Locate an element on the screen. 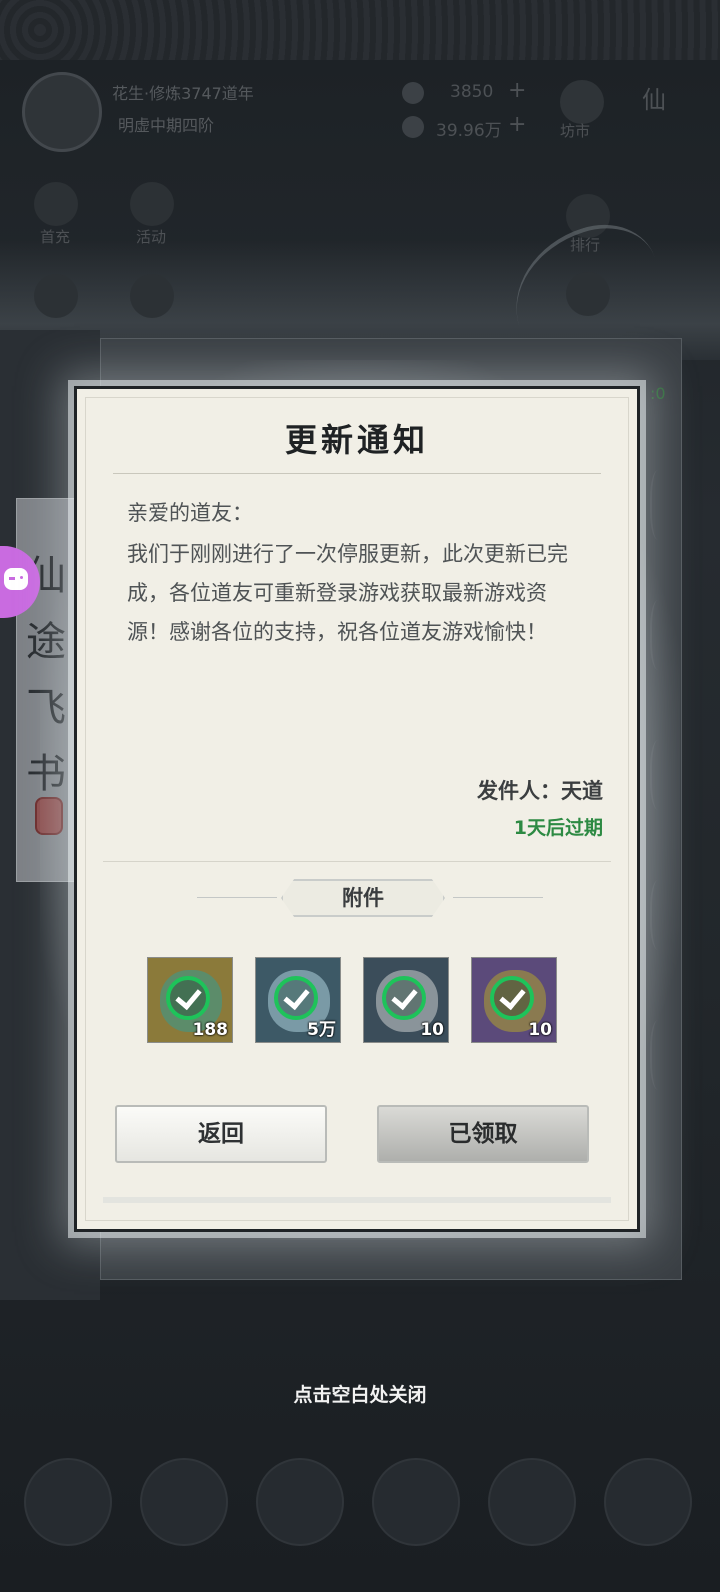  greeting-text: 亲爱的道友： is located at coordinates (190, 513).